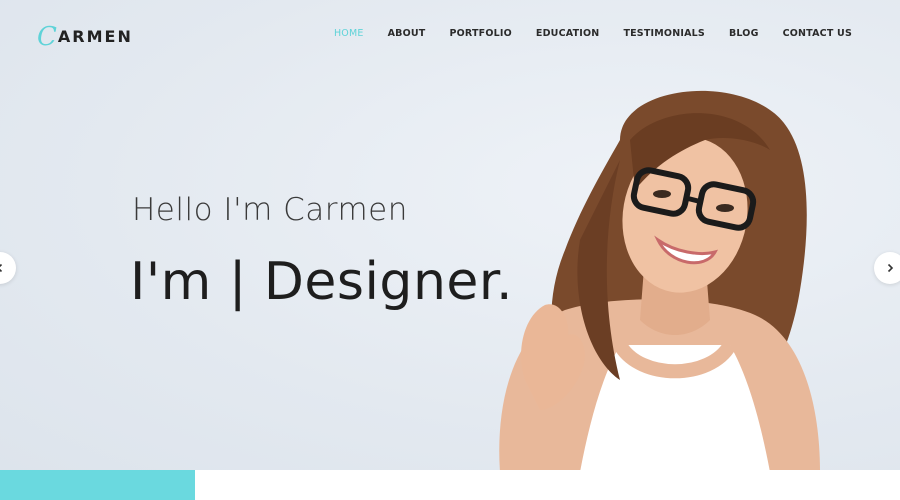 This screenshot has width=900, height=500. I want to click on logo-initial: C, so click(47, 37).